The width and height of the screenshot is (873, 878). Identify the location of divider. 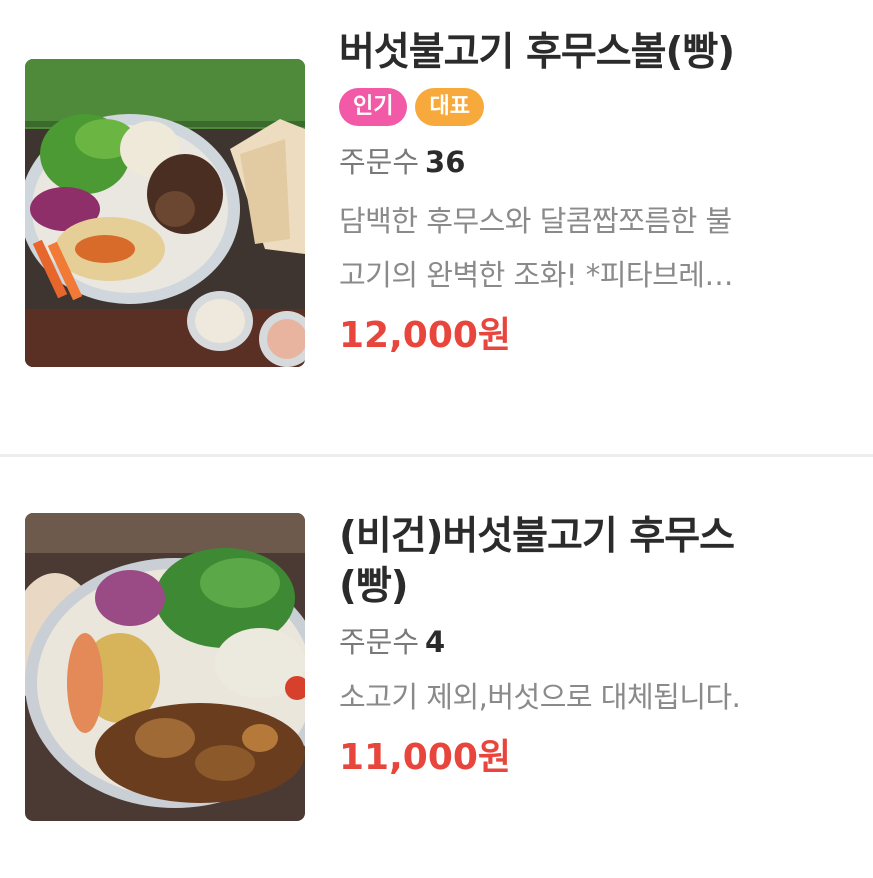
(436, 455).